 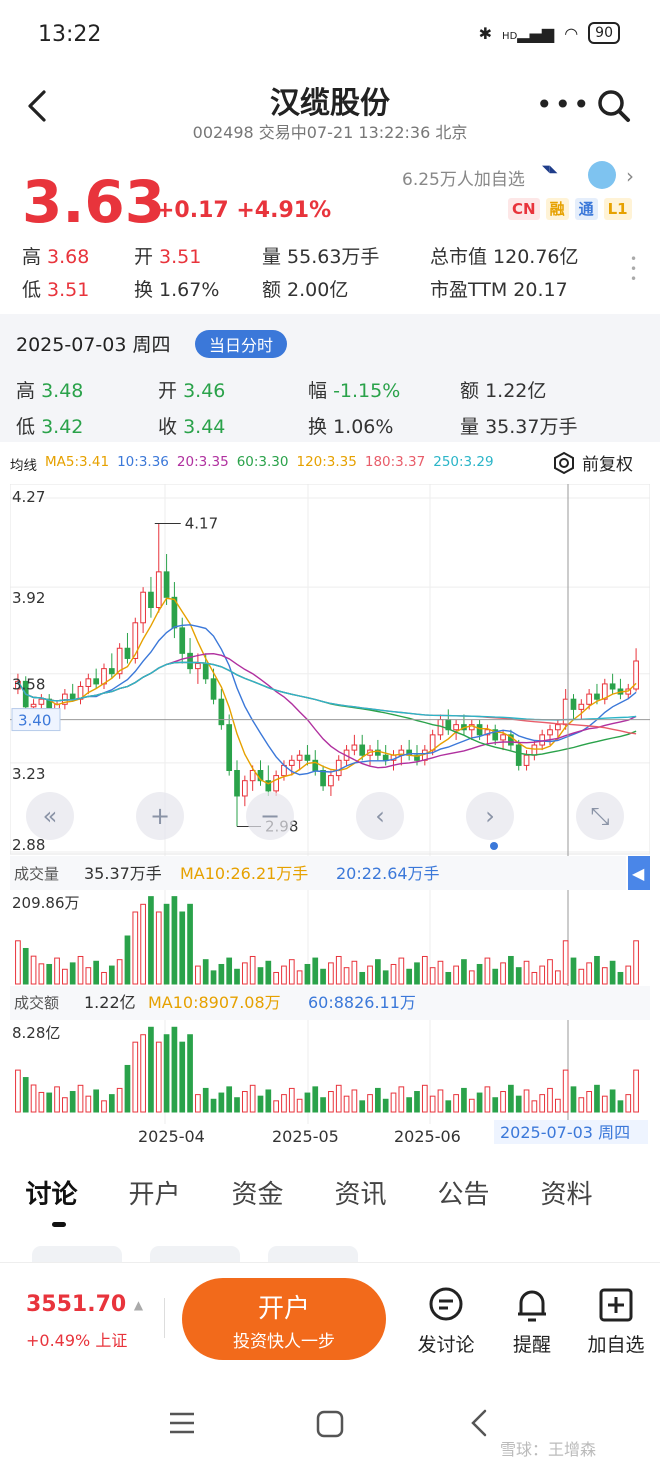 What do you see at coordinates (510, 36) in the screenshot?
I see `network-label: HD` at bounding box center [510, 36].